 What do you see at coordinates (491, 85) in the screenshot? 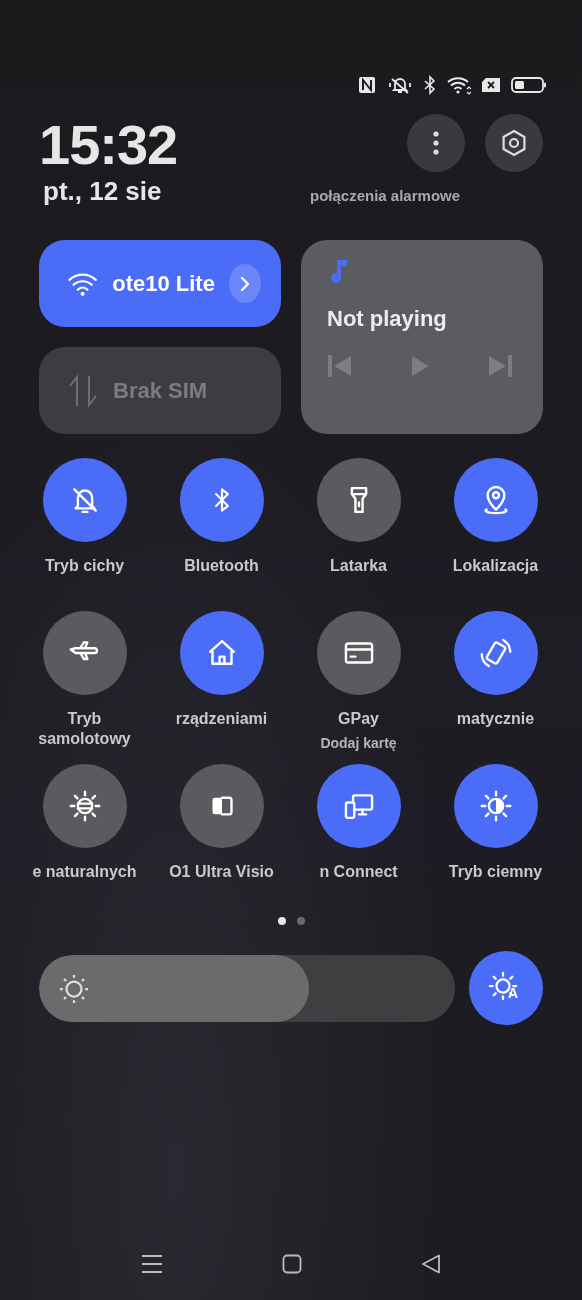
I see `sim-error-icon` at bounding box center [491, 85].